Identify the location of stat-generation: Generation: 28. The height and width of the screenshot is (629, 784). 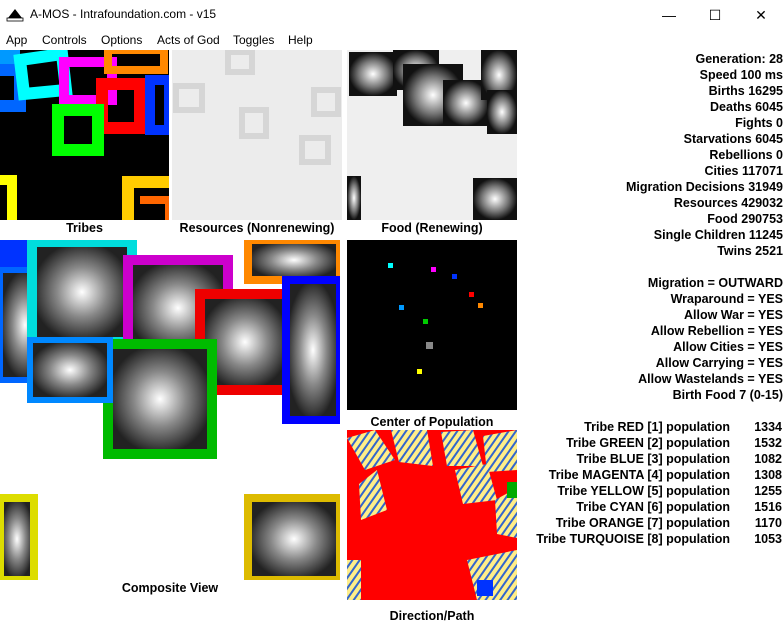
(739, 59).